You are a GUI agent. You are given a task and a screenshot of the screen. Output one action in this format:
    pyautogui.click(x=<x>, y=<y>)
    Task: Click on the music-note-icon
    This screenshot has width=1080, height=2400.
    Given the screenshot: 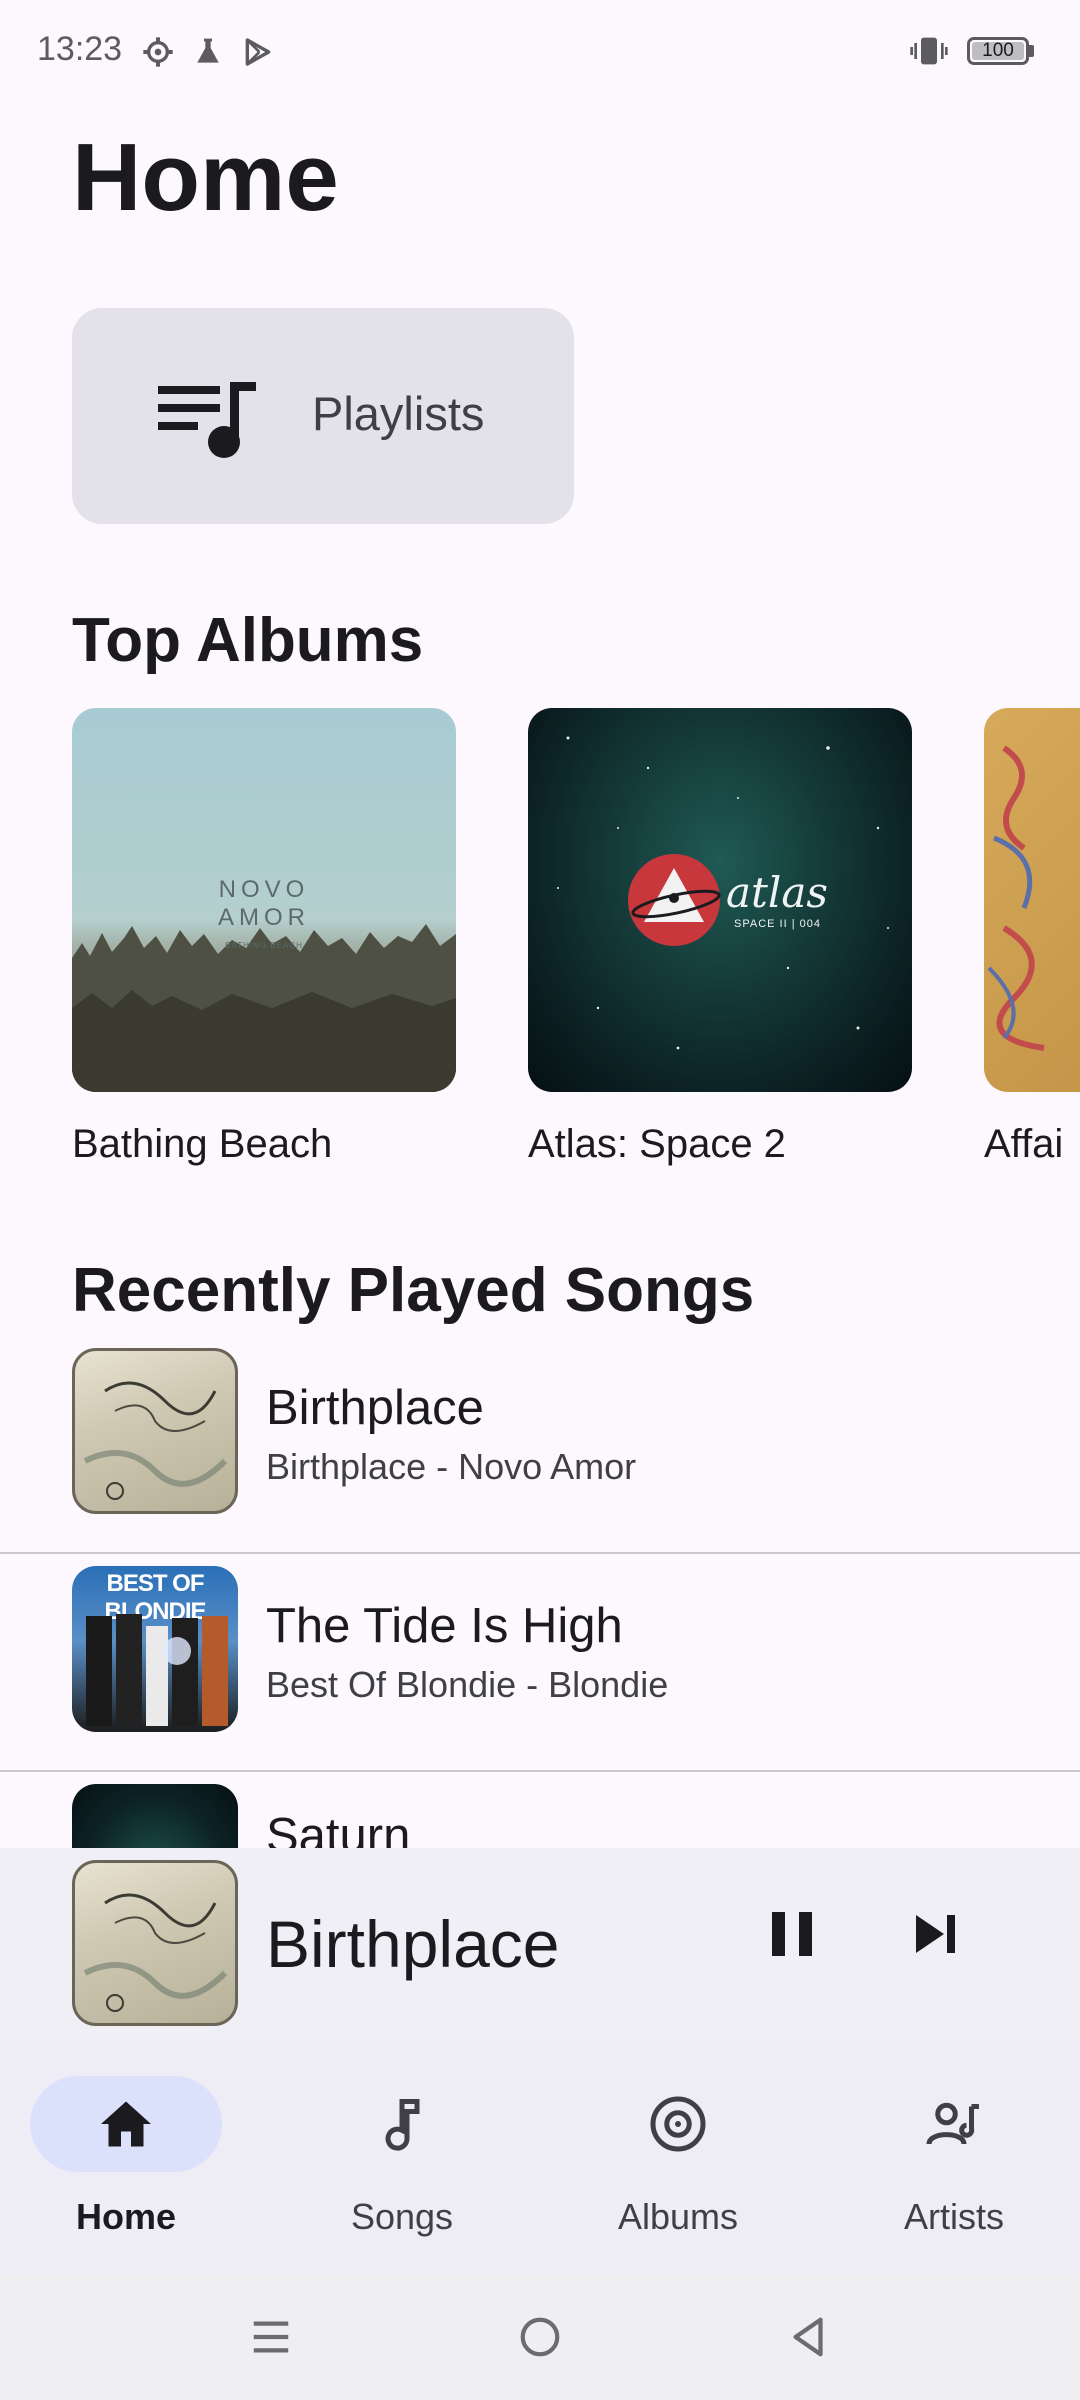 What is the action you would take?
    pyautogui.click(x=402, y=2125)
    